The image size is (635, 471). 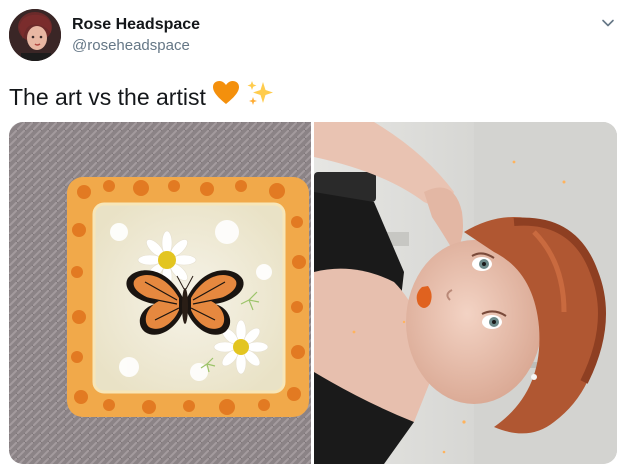 I want to click on tweet-text-content: The art vs the artist, so click(x=107, y=96).